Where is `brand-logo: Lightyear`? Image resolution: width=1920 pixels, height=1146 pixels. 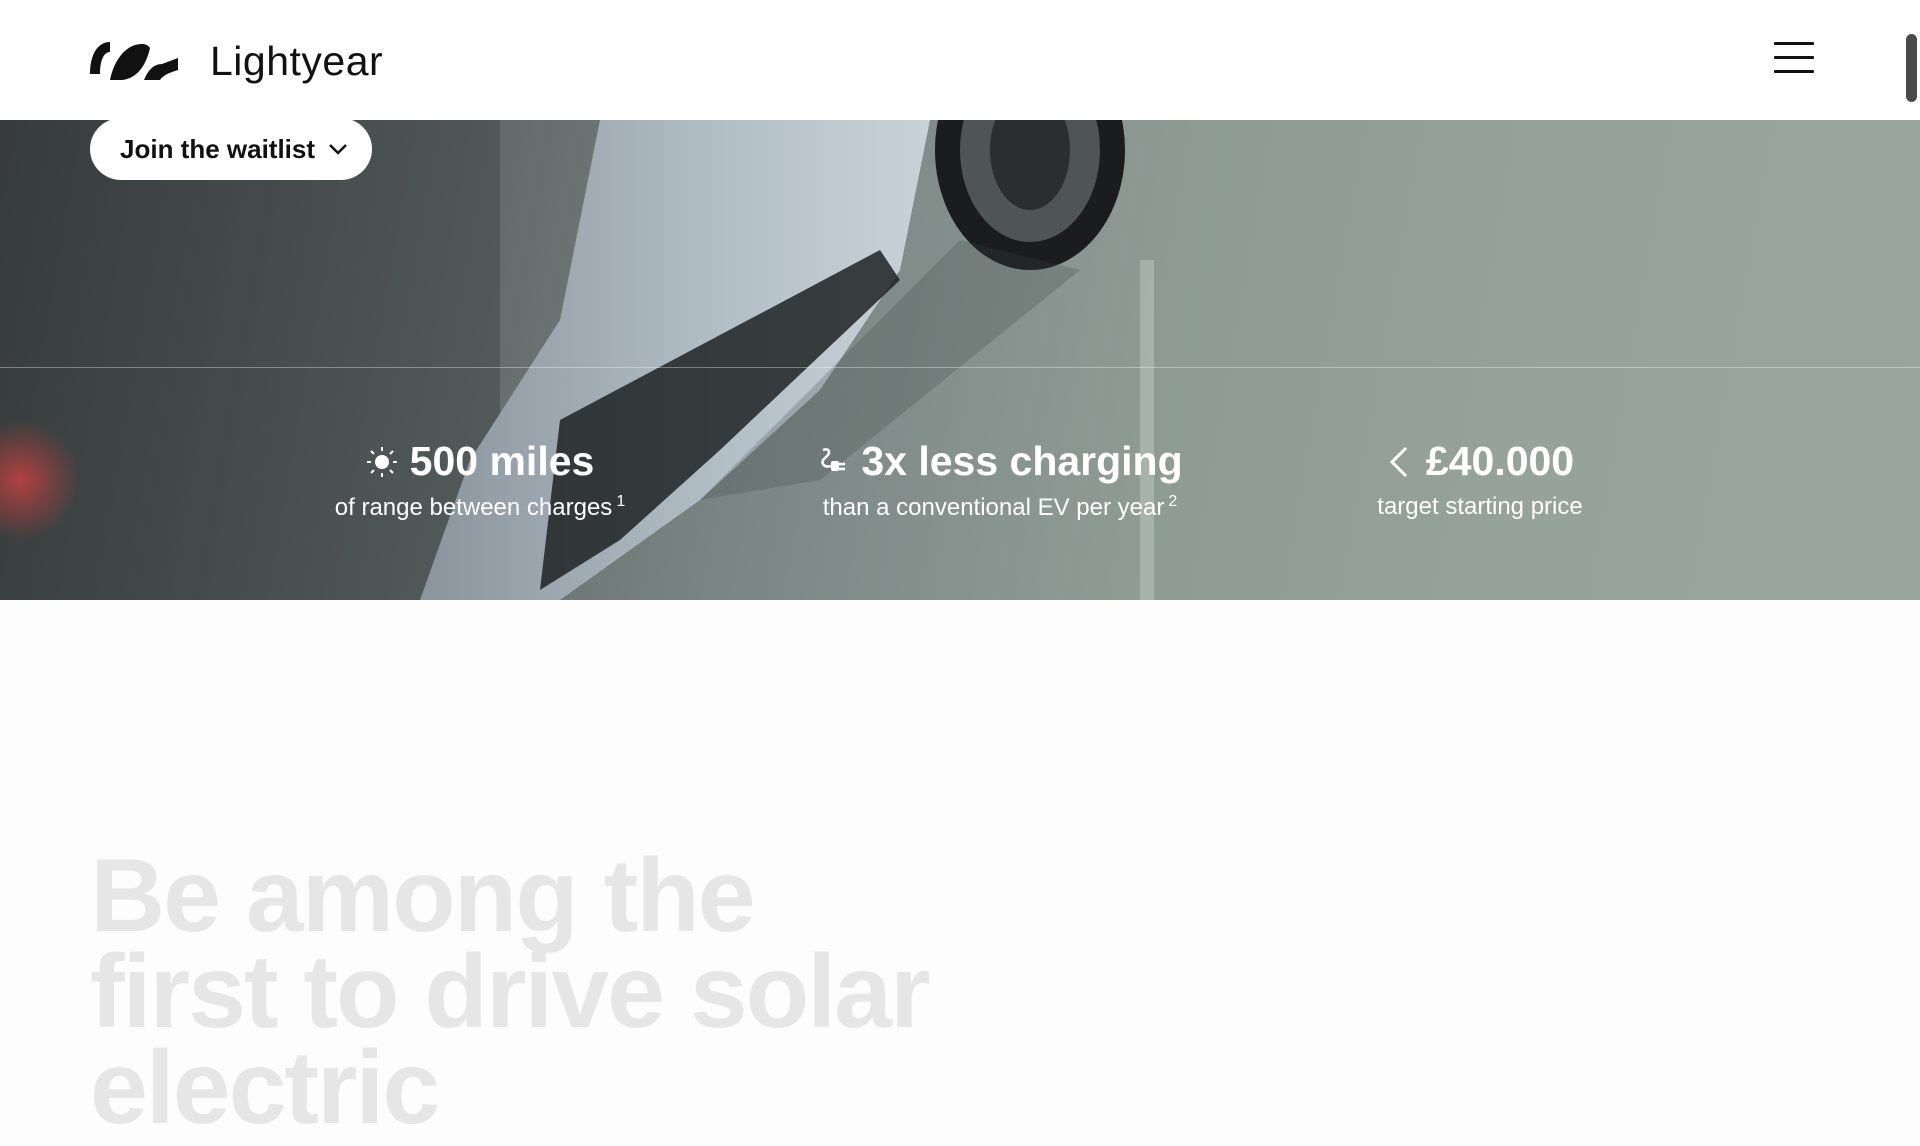
brand-logo: Lightyear is located at coordinates (235, 61).